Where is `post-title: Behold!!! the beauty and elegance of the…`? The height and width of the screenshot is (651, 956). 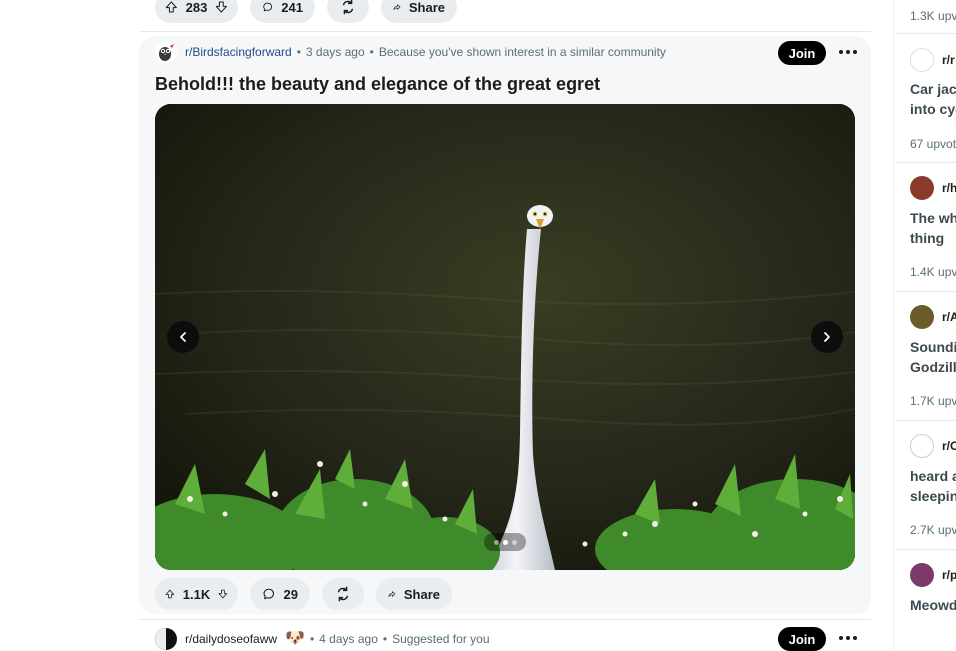
post-title: Behold!!! the beauty and elegance of the… is located at coordinates (377, 84).